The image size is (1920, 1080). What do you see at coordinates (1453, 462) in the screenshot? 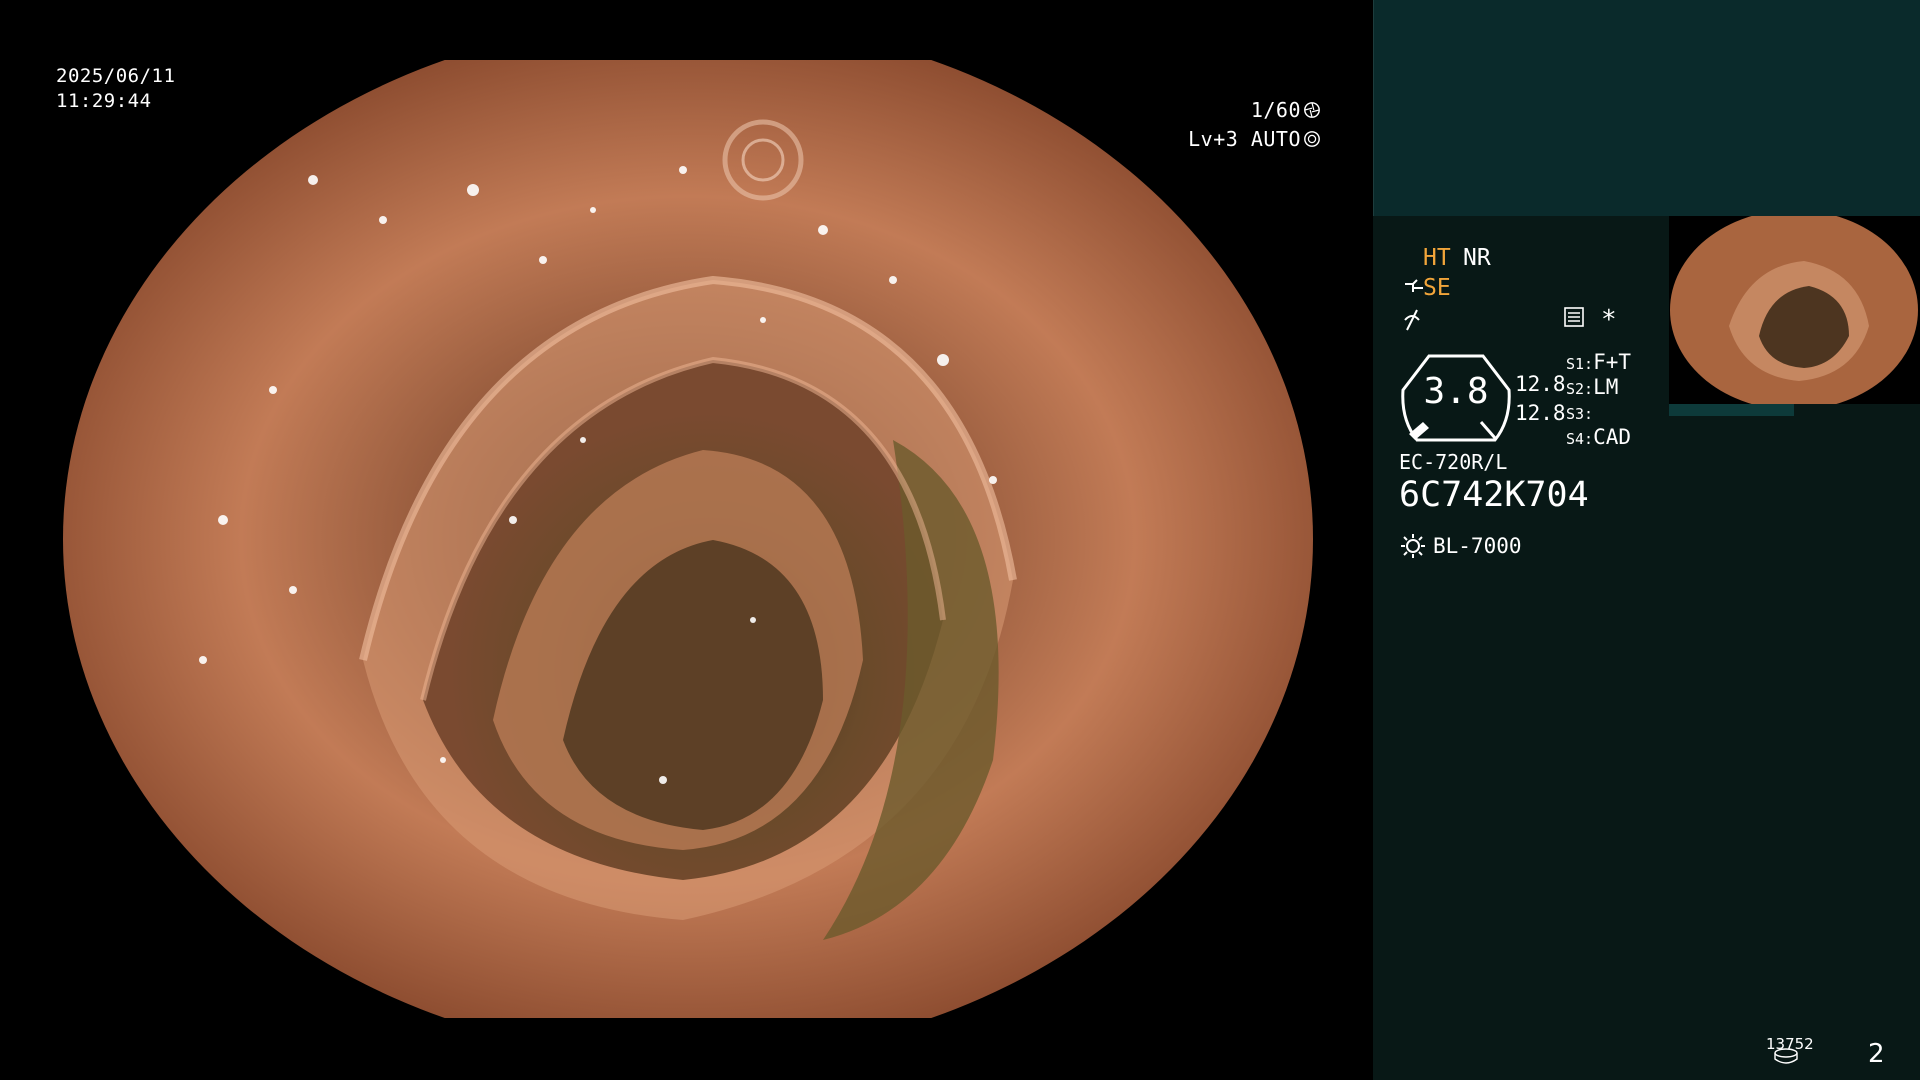
I see `scope-model: EC-720R/L` at bounding box center [1453, 462].